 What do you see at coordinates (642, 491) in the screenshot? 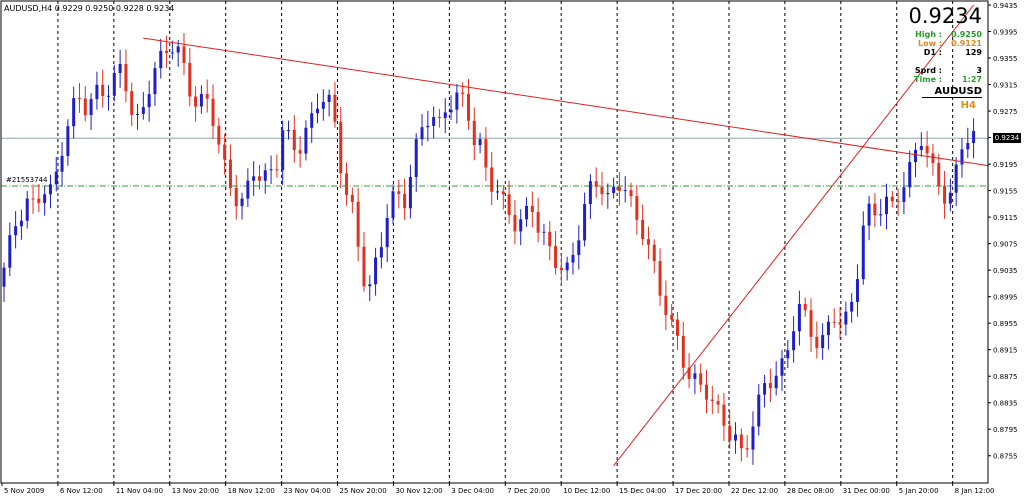
I see `x-tick-label: 15 Dec 04:00` at bounding box center [642, 491].